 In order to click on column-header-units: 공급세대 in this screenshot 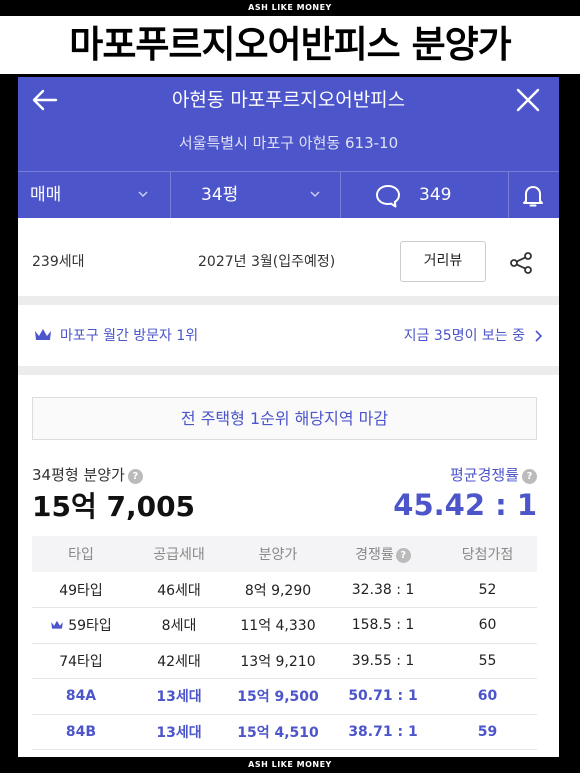, I will do `click(179, 554)`.